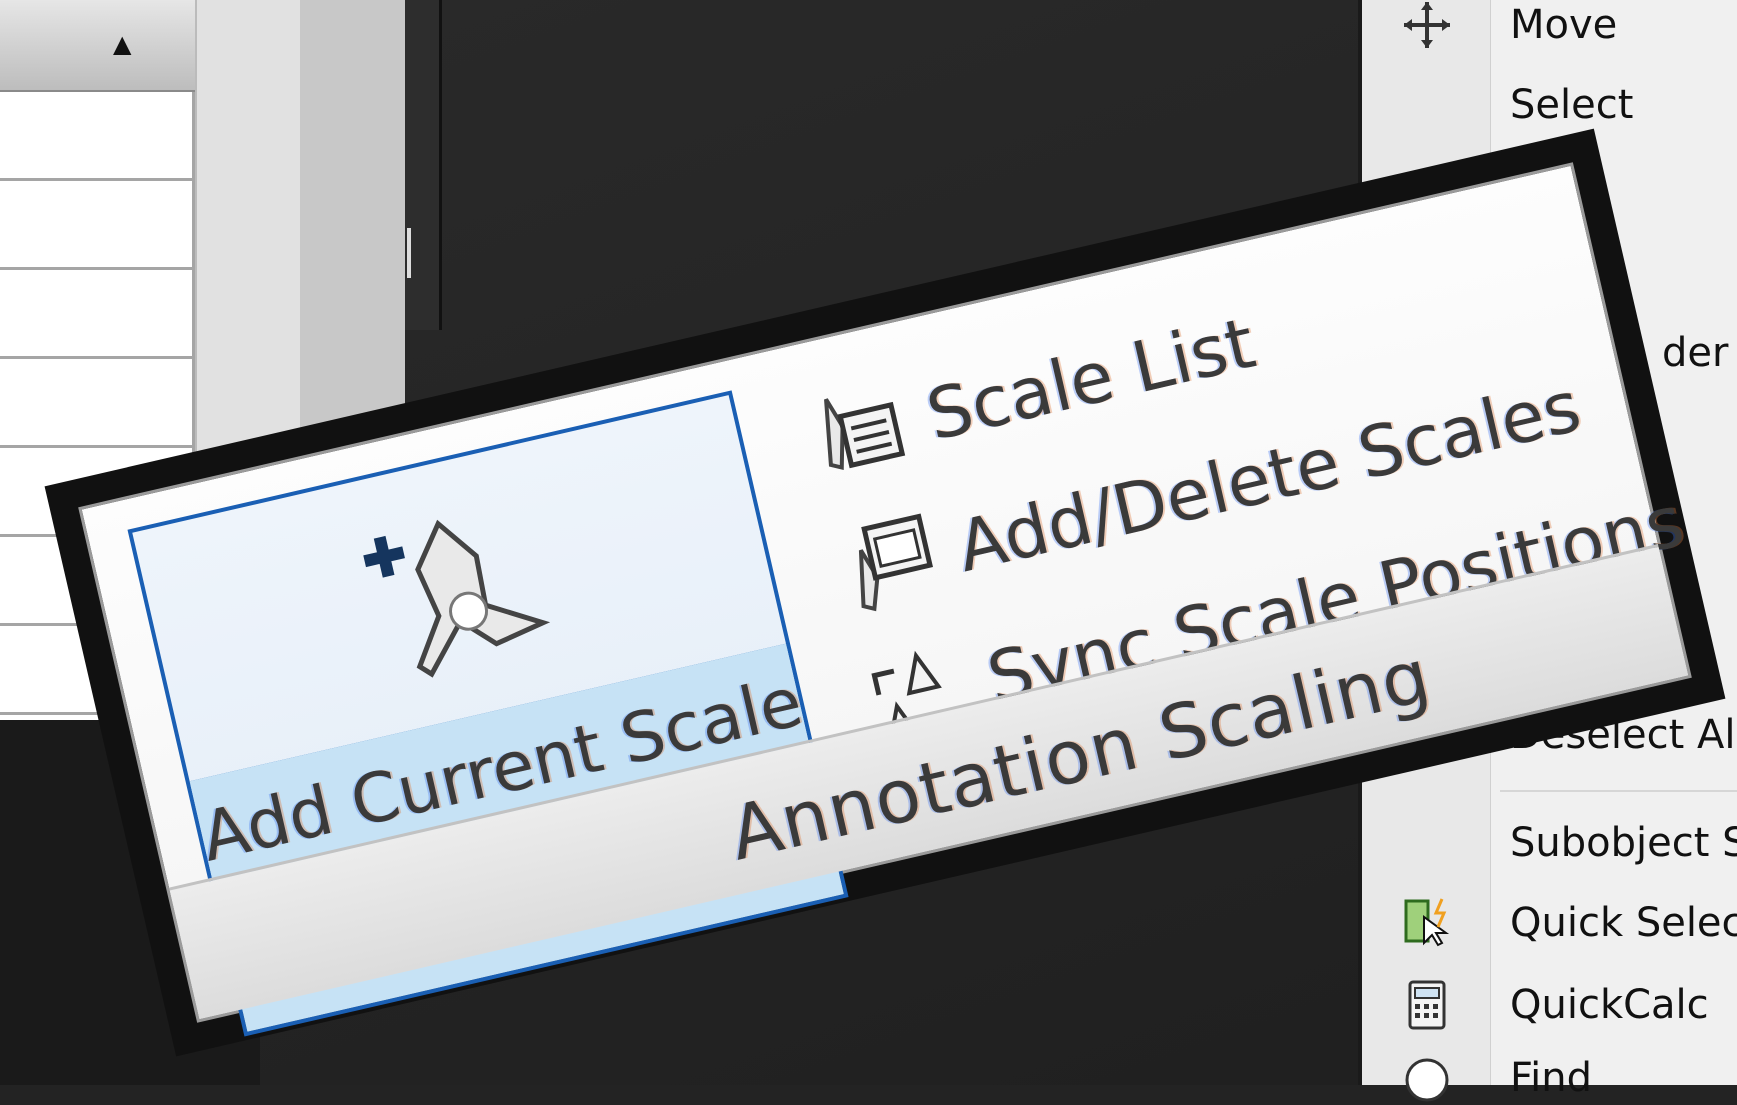  What do you see at coordinates (1427, 1005) in the screenshot?
I see `calculator-icon` at bounding box center [1427, 1005].